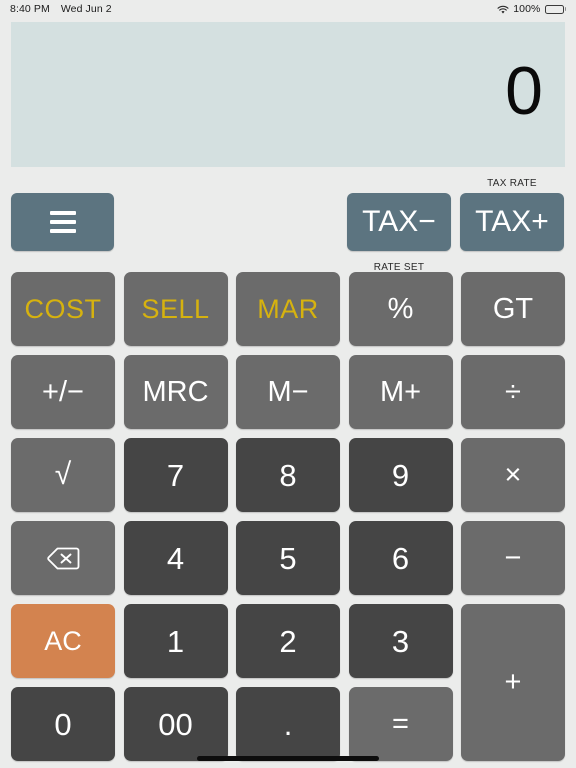 The image size is (576, 768). I want to click on status-time: 8:40 PM, so click(30, 9).